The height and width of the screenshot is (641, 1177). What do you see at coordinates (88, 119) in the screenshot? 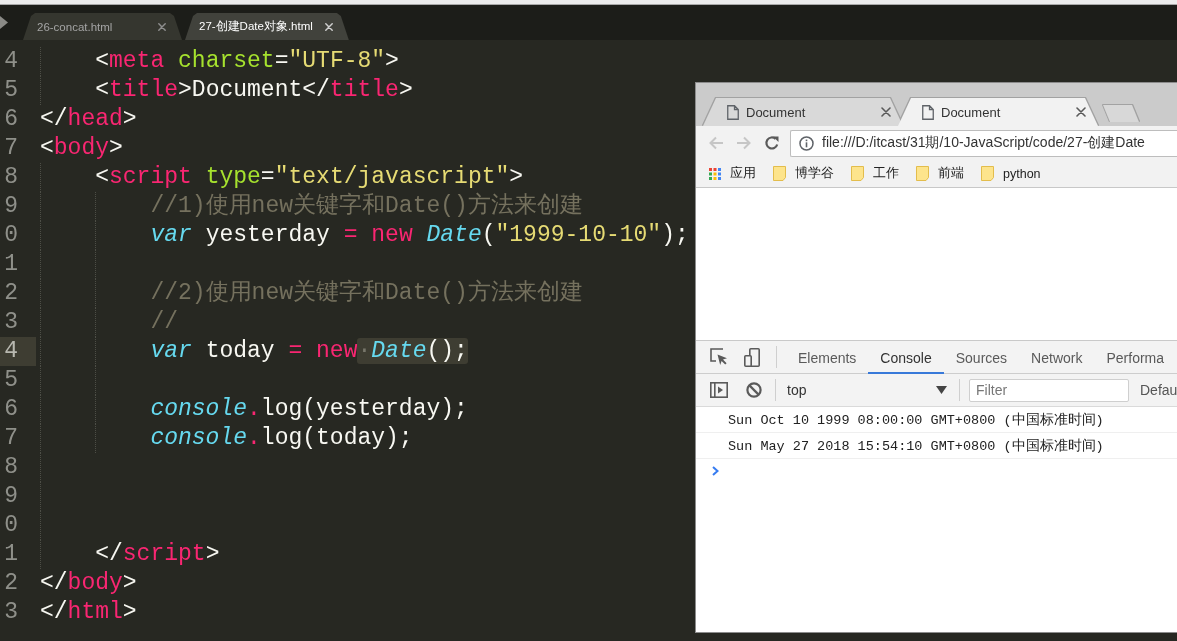
I see `code-line: </head>` at bounding box center [88, 119].